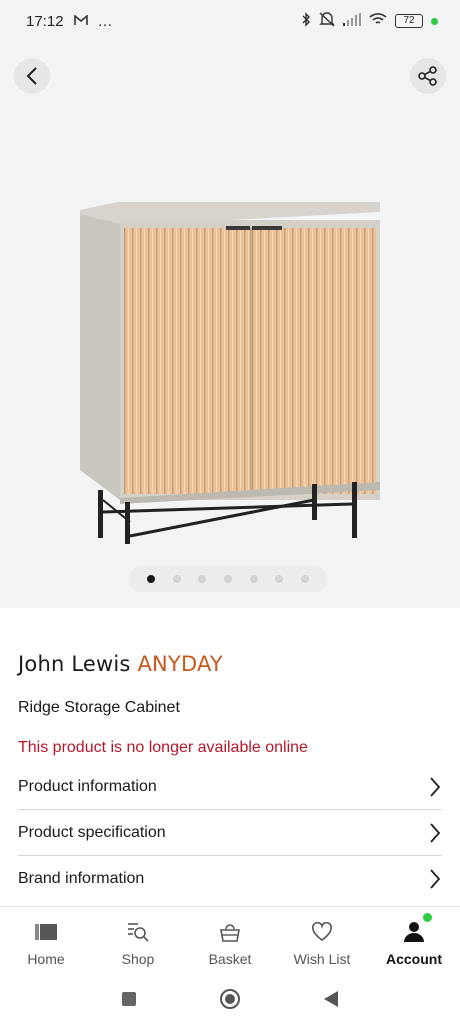 This screenshot has width=460, height=1024. I want to click on product-information-row: Product information, so click(230, 787).